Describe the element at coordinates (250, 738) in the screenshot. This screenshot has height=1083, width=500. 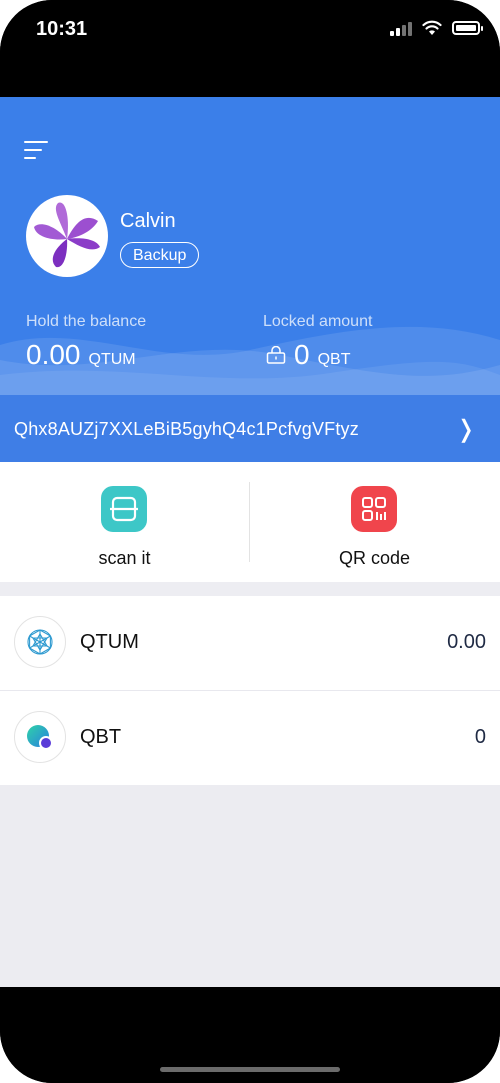
I see `token-row-qbt: QBT 0` at that location.